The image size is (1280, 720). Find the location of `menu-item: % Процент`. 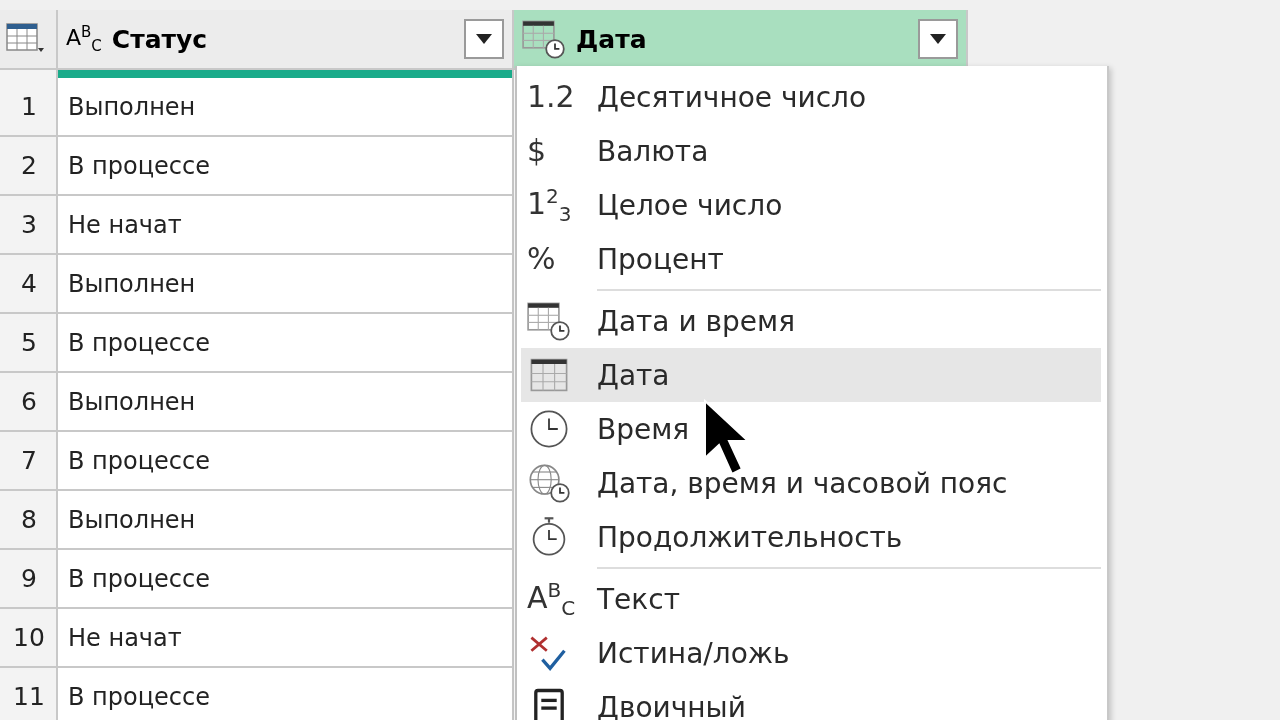

menu-item: % Процент is located at coordinates (811, 259).